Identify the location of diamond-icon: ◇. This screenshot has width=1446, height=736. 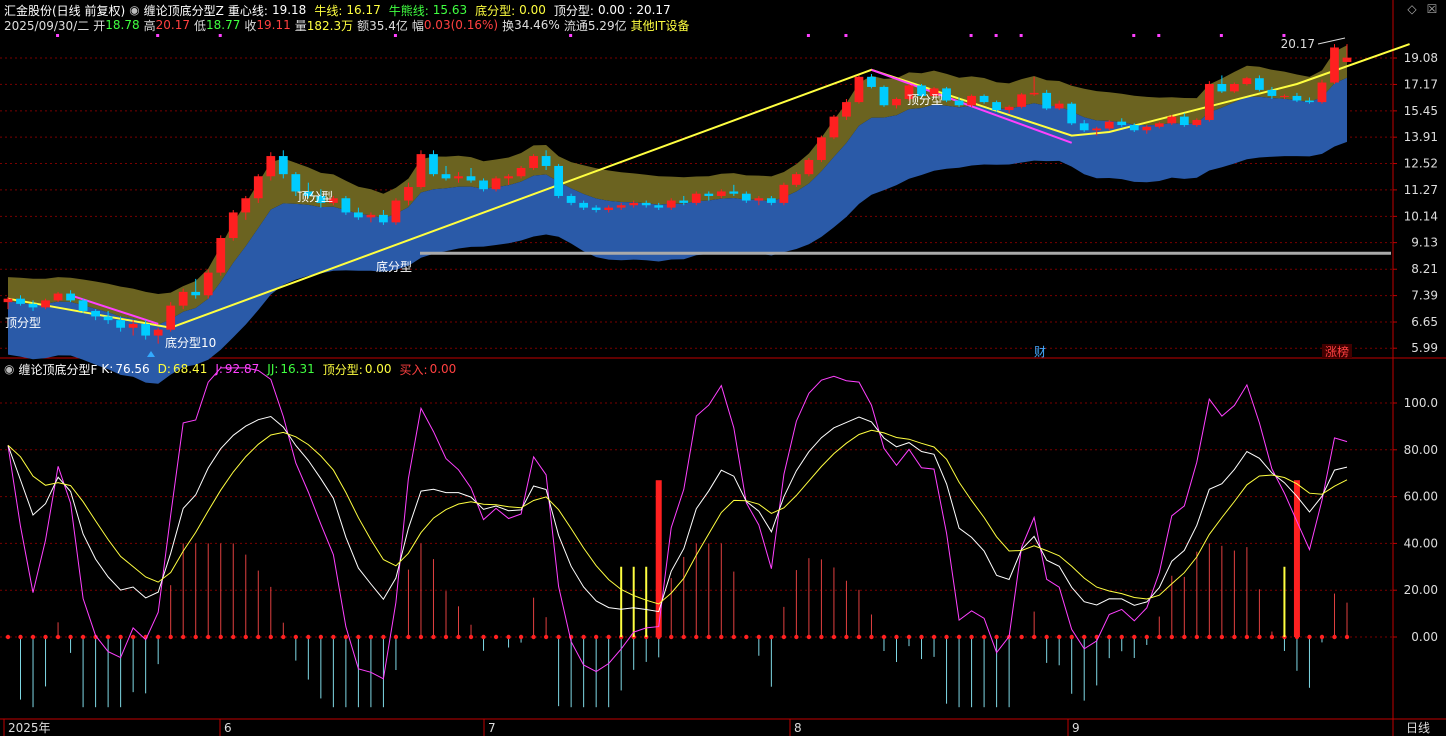
(1412, 9).